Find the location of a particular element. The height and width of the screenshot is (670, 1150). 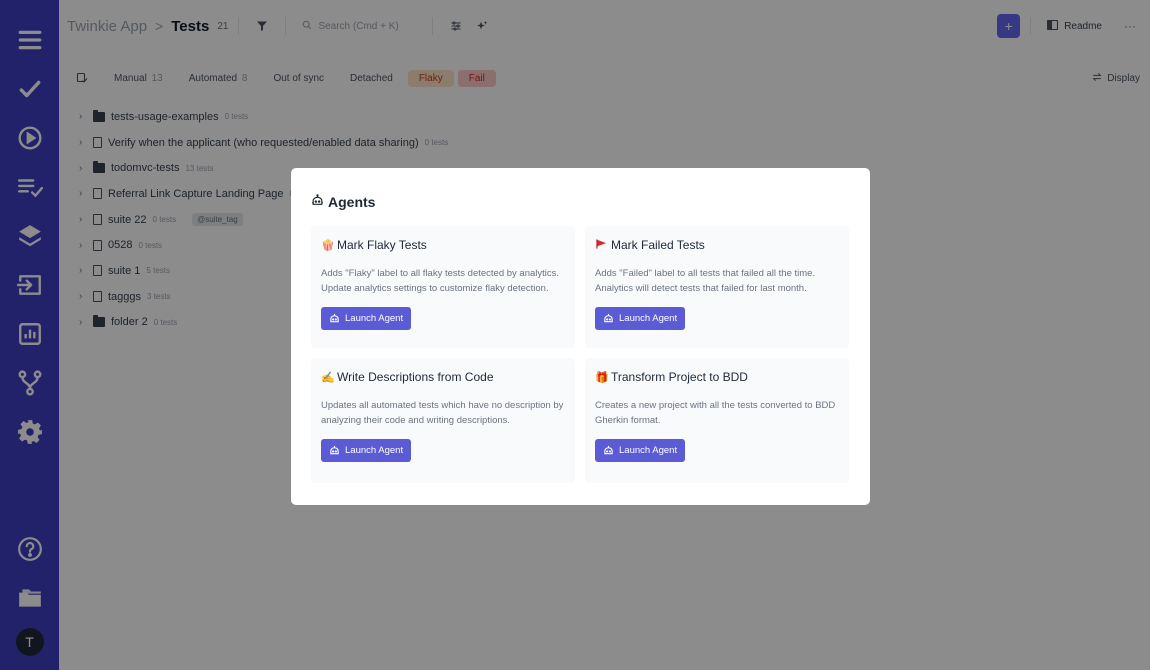

card-title: Mark Failed Tests is located at coordinates (717, 245).